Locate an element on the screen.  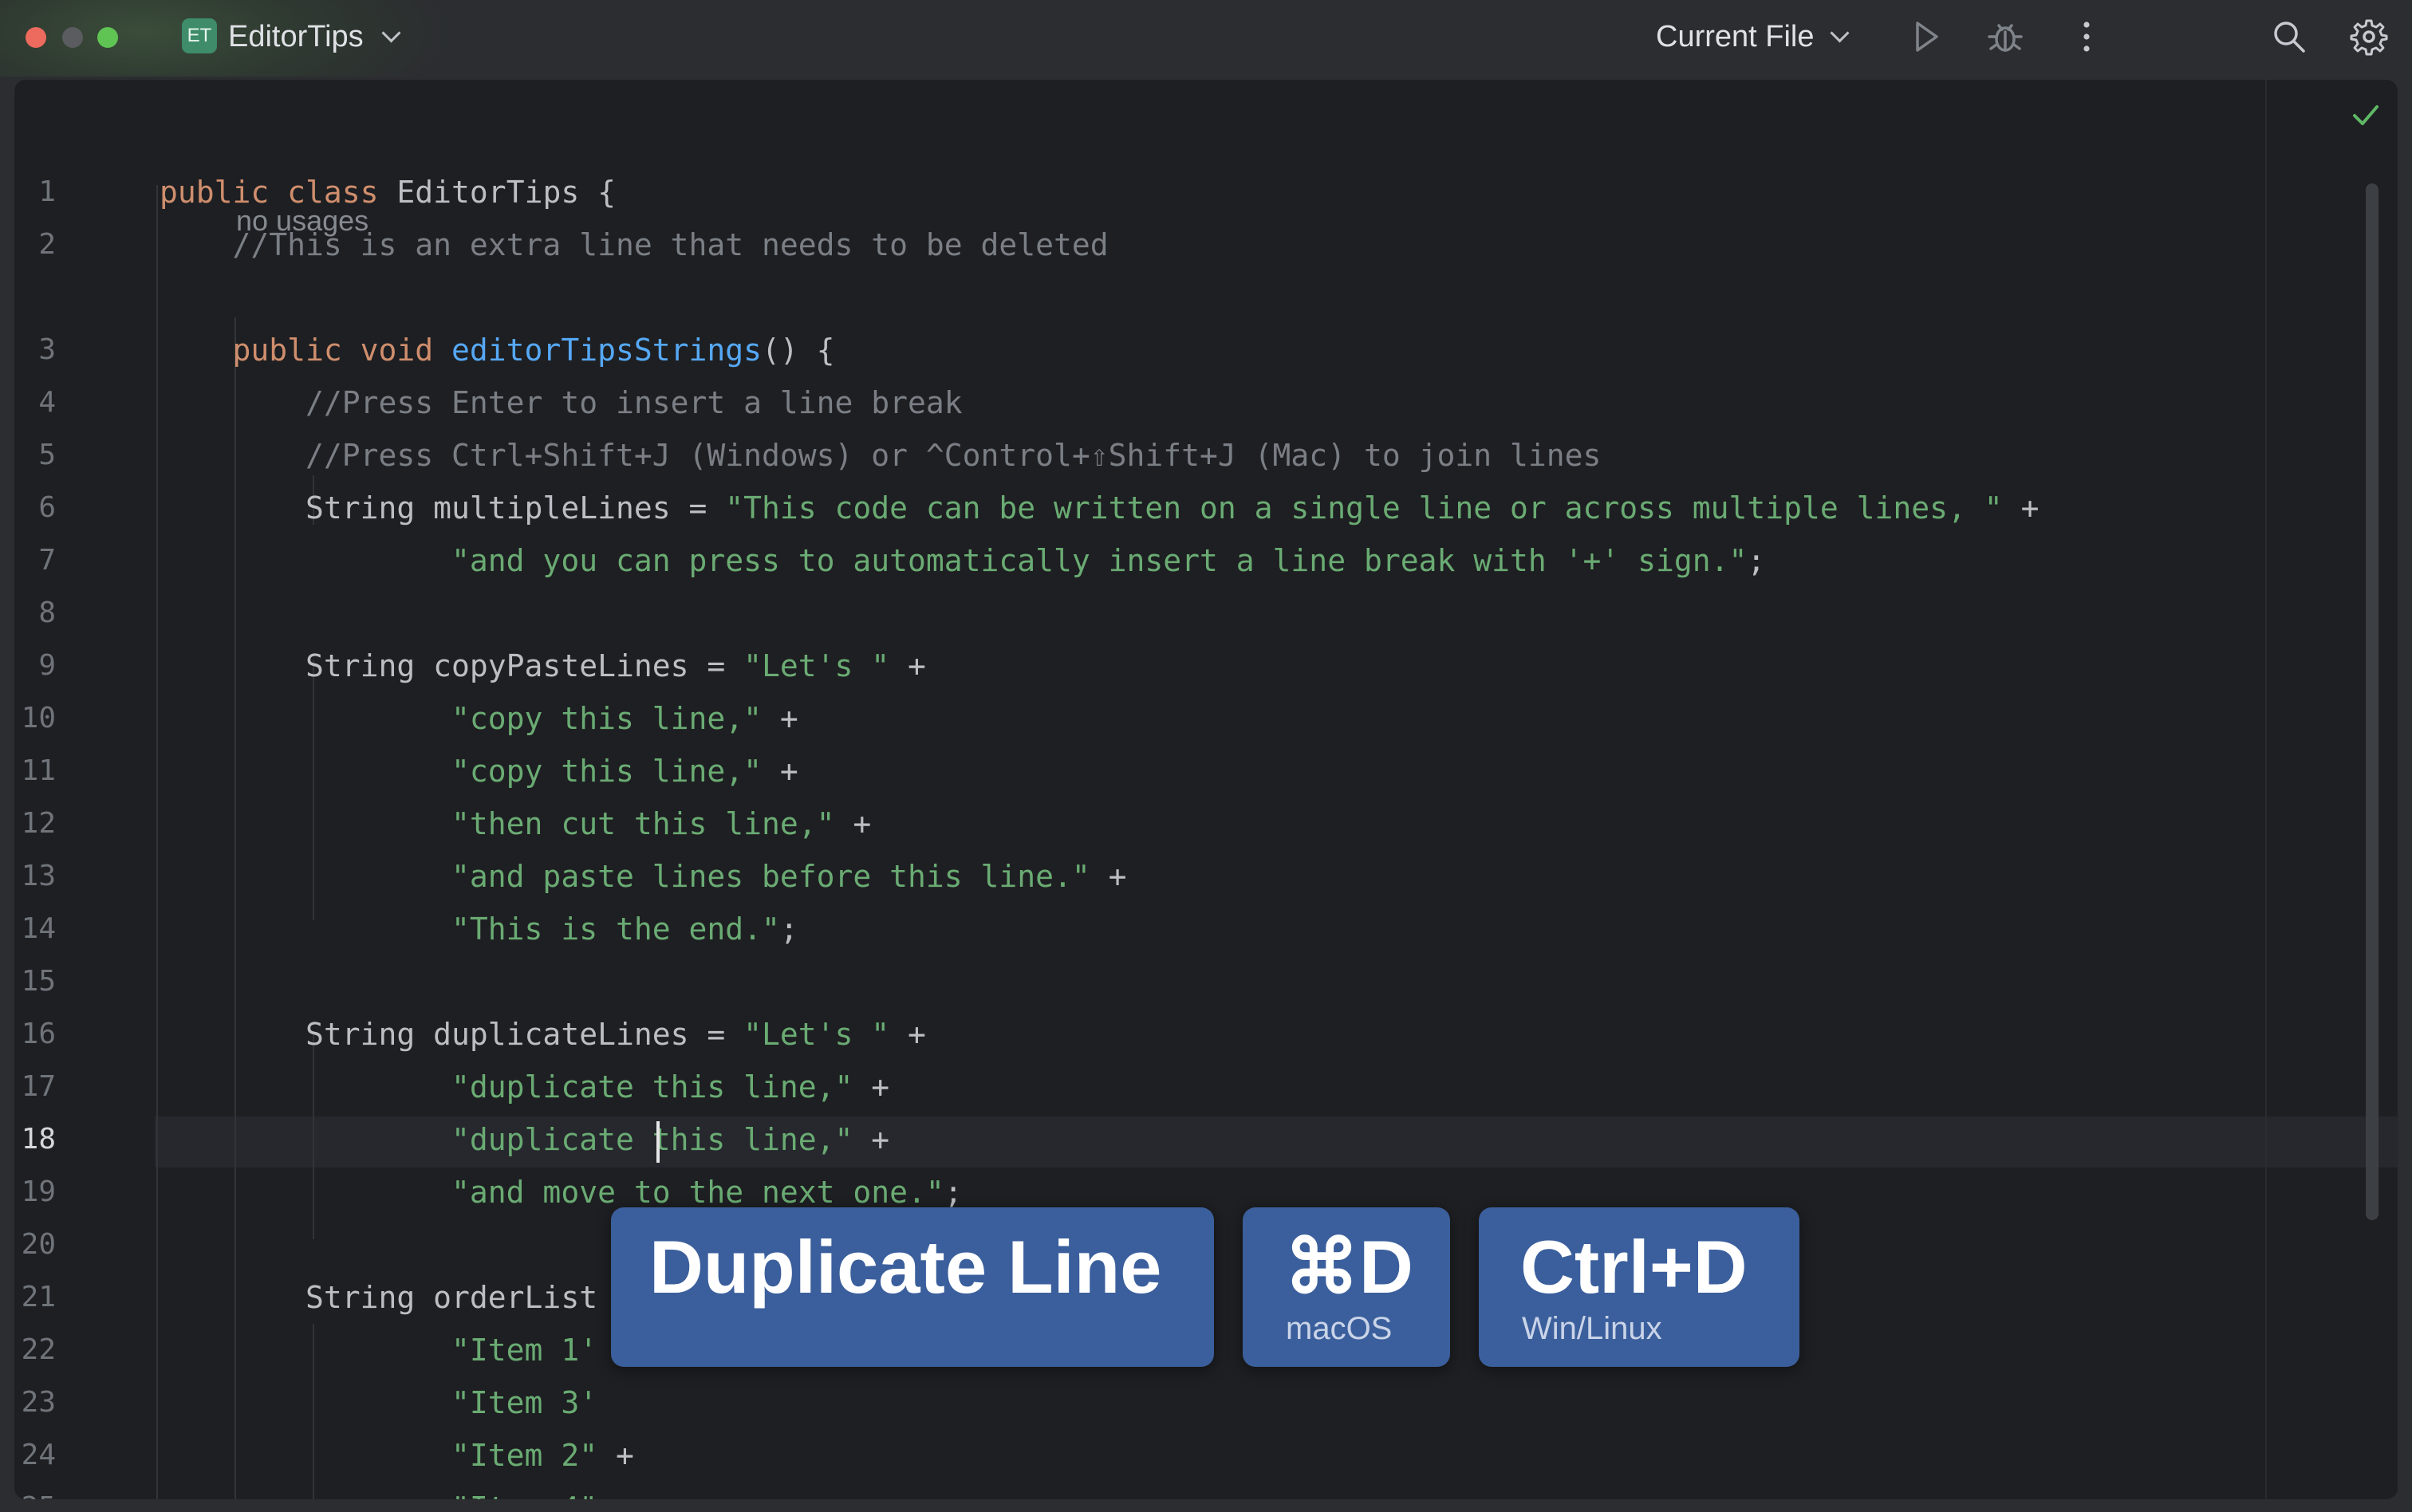
code-line: String duplicateLines = "Let's " + is located at coordinates (543, 1034).